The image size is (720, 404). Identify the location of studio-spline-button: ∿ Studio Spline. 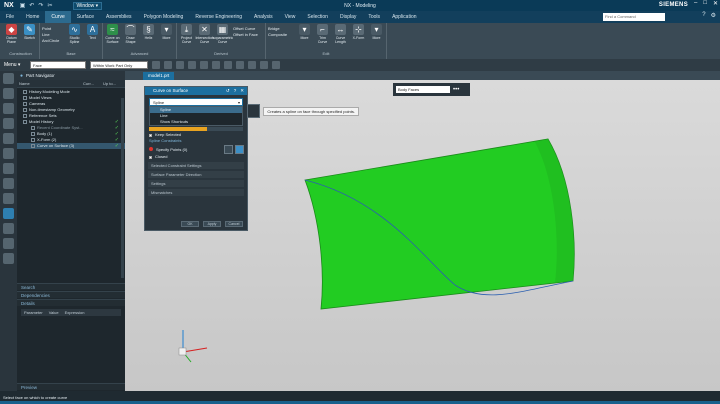
(74, 34).